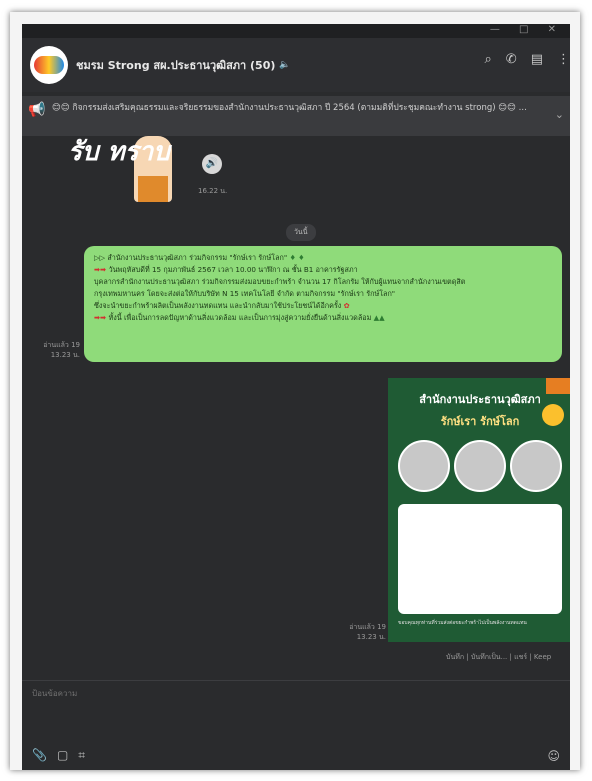 The width and height of the screenshot is (592, 781). Describe the element at coordinates (101, 257) in the screenshot. I see `play-icon: ▷▷` at that location.